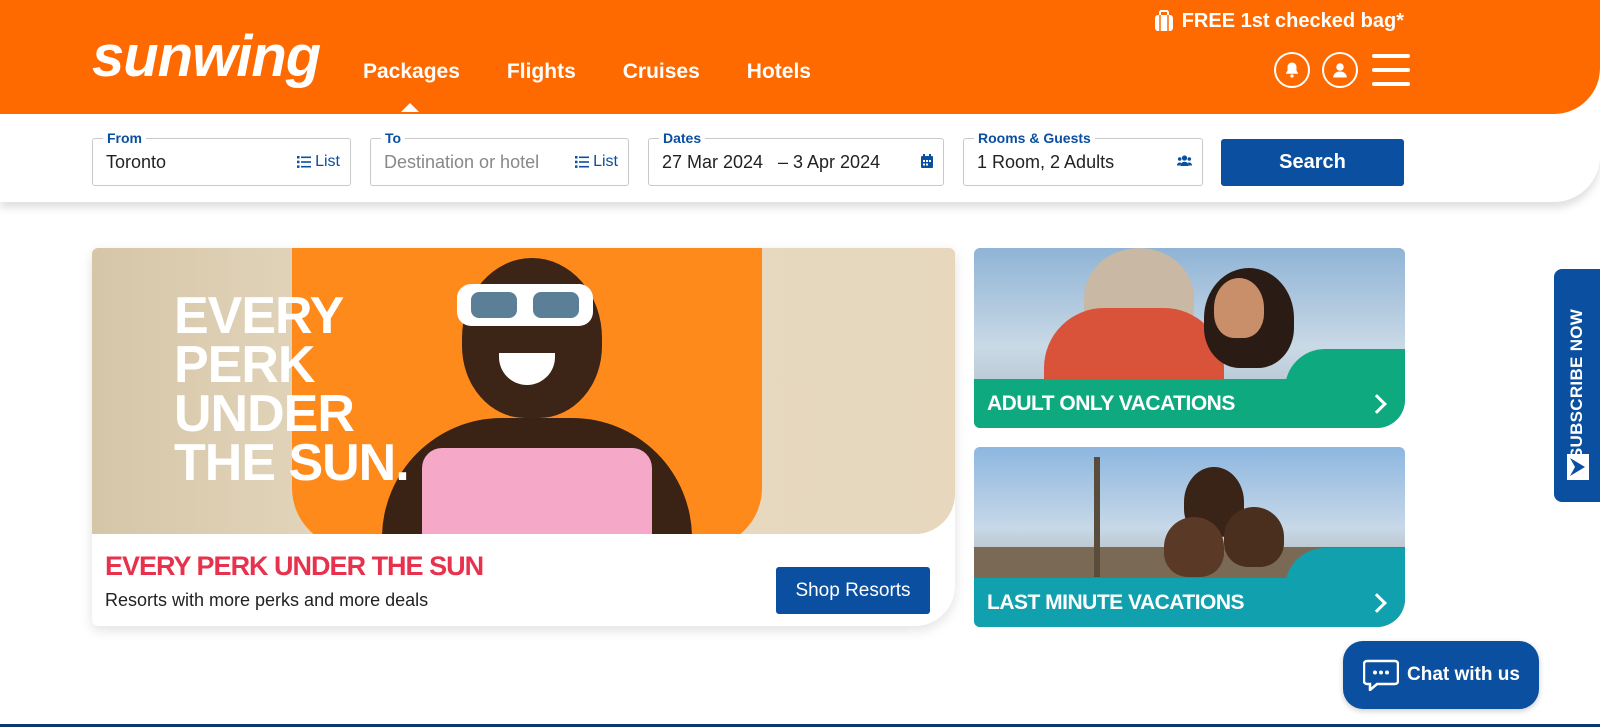 This screenshot has height=727, width=1600. Describe the element at coordinates (393, 138) in the screenshot. I see `to-label: To` at that location.